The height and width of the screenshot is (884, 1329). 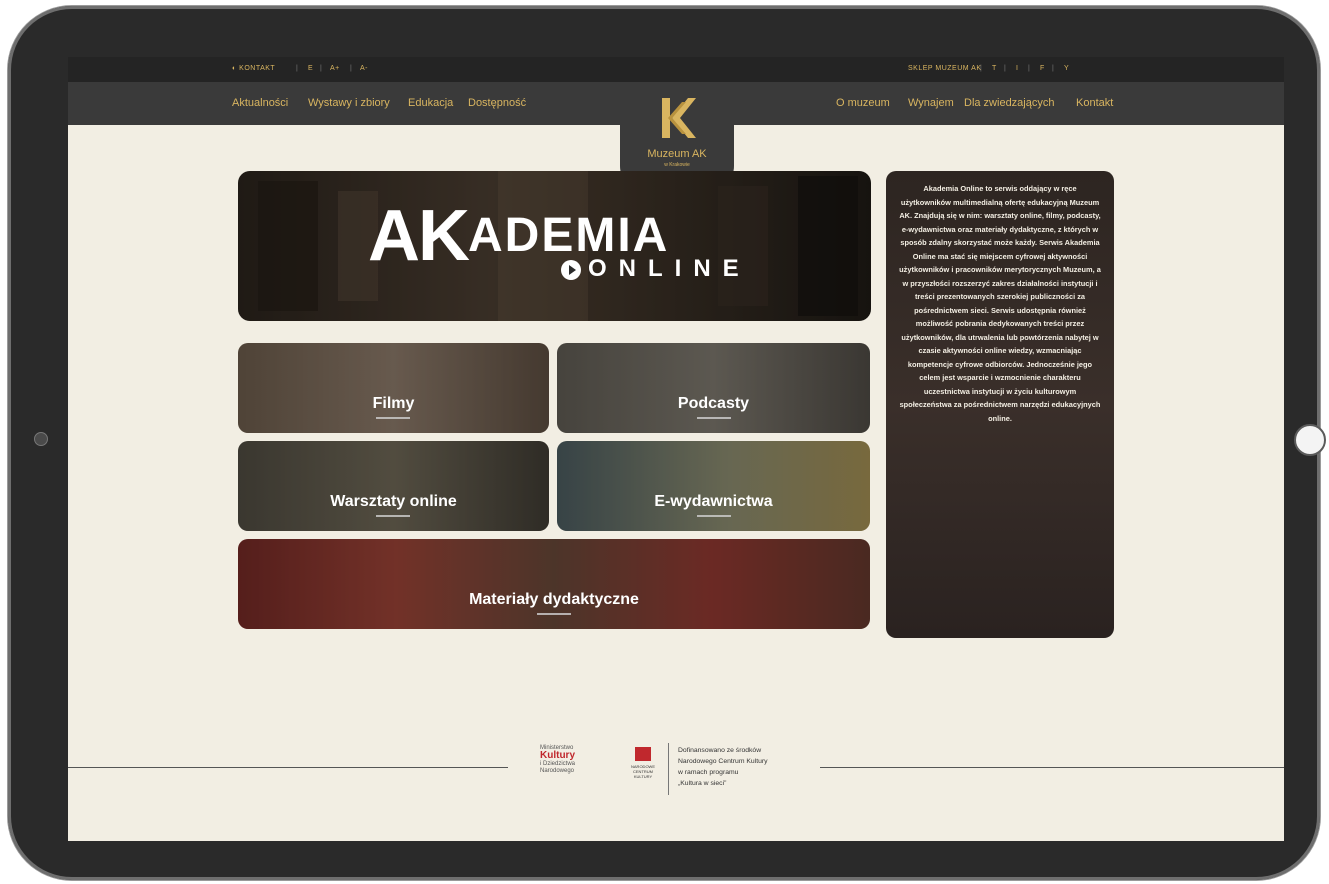 I want to click on tile-podcasty: Podcasty, so click(x=713, y=388).